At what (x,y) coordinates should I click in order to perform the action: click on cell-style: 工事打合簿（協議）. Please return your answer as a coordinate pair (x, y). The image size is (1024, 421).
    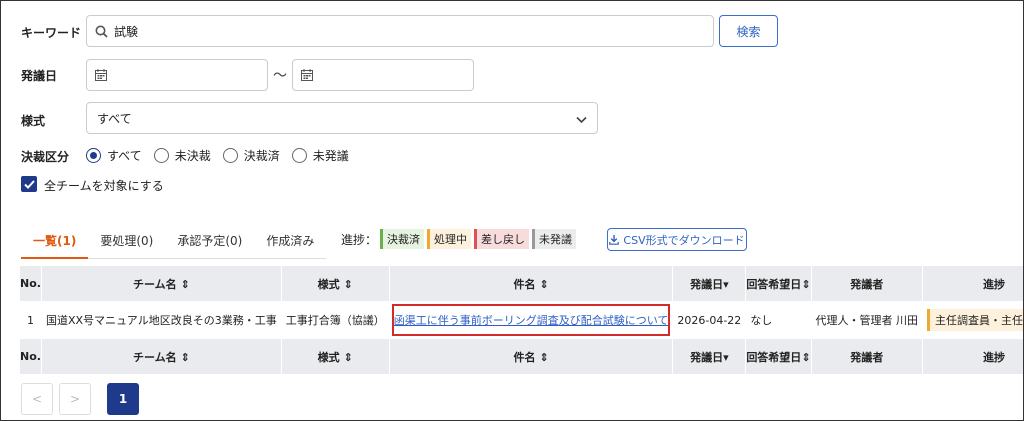
    Looking at the image, I should click on (335, 320).